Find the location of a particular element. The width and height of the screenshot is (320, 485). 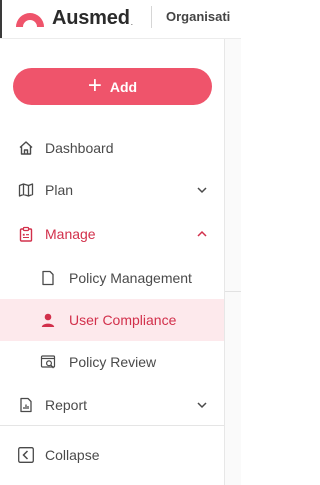

sidebar-divider is located at coordinates (112, 425).